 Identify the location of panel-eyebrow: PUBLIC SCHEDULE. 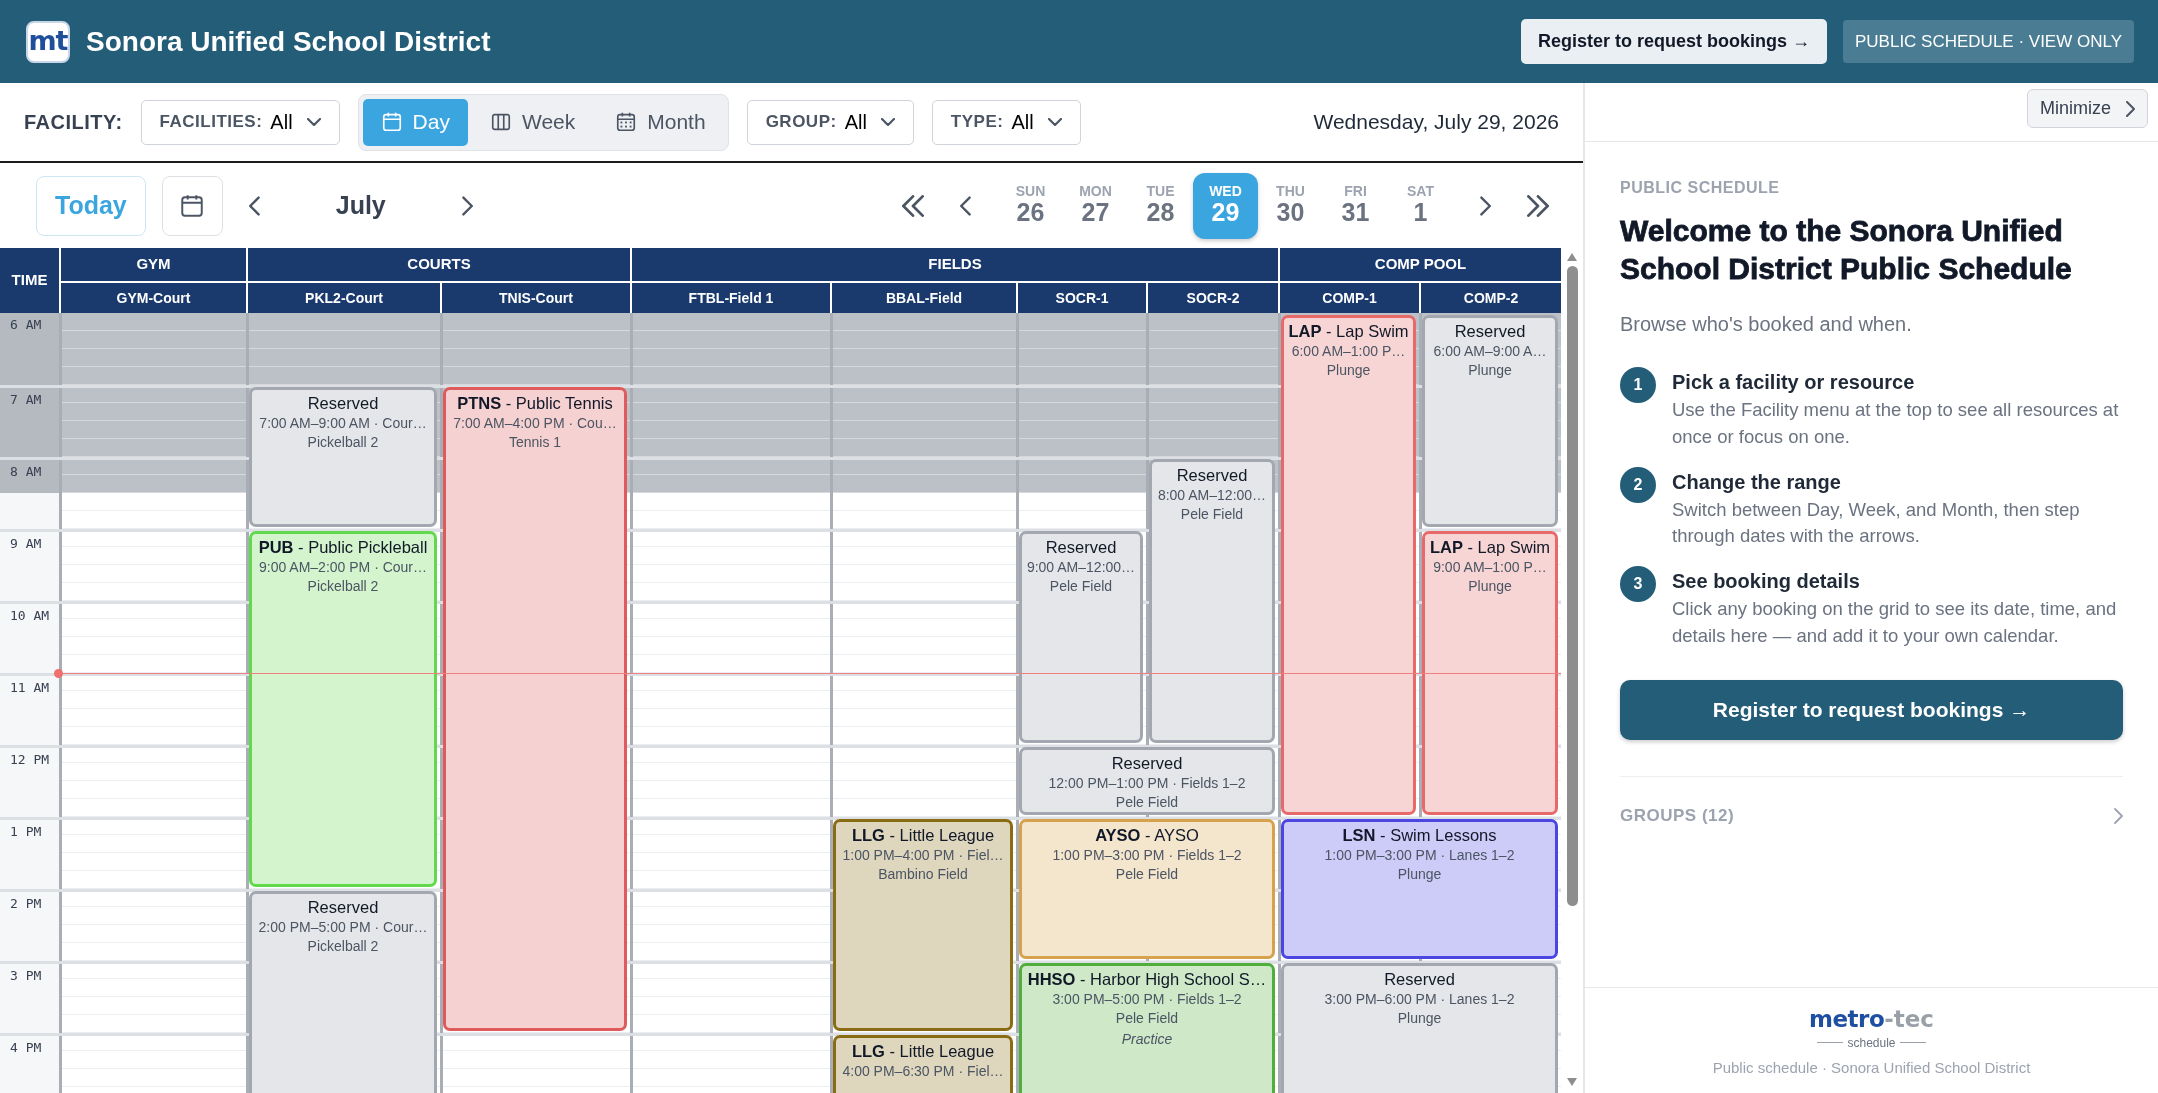
(1700, 188).